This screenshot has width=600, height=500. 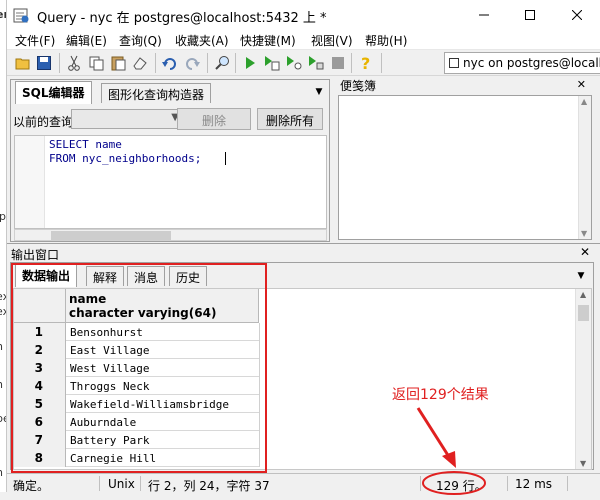 What do you see at coordinates (3, 250) in the screenshot?
I see `background-window-strip: ery ipe ex ex n n pe h` at bounding box center [3, 250].